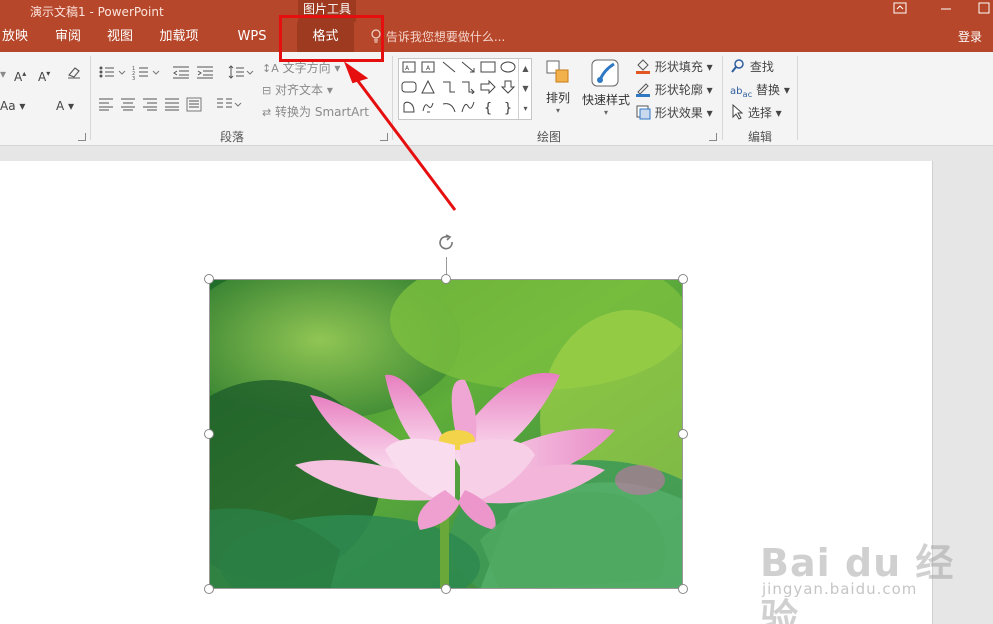  Describe the element at coordinates (605, 100) in the screenshot. I see `quick-styles-label: 快速样式` at that location.